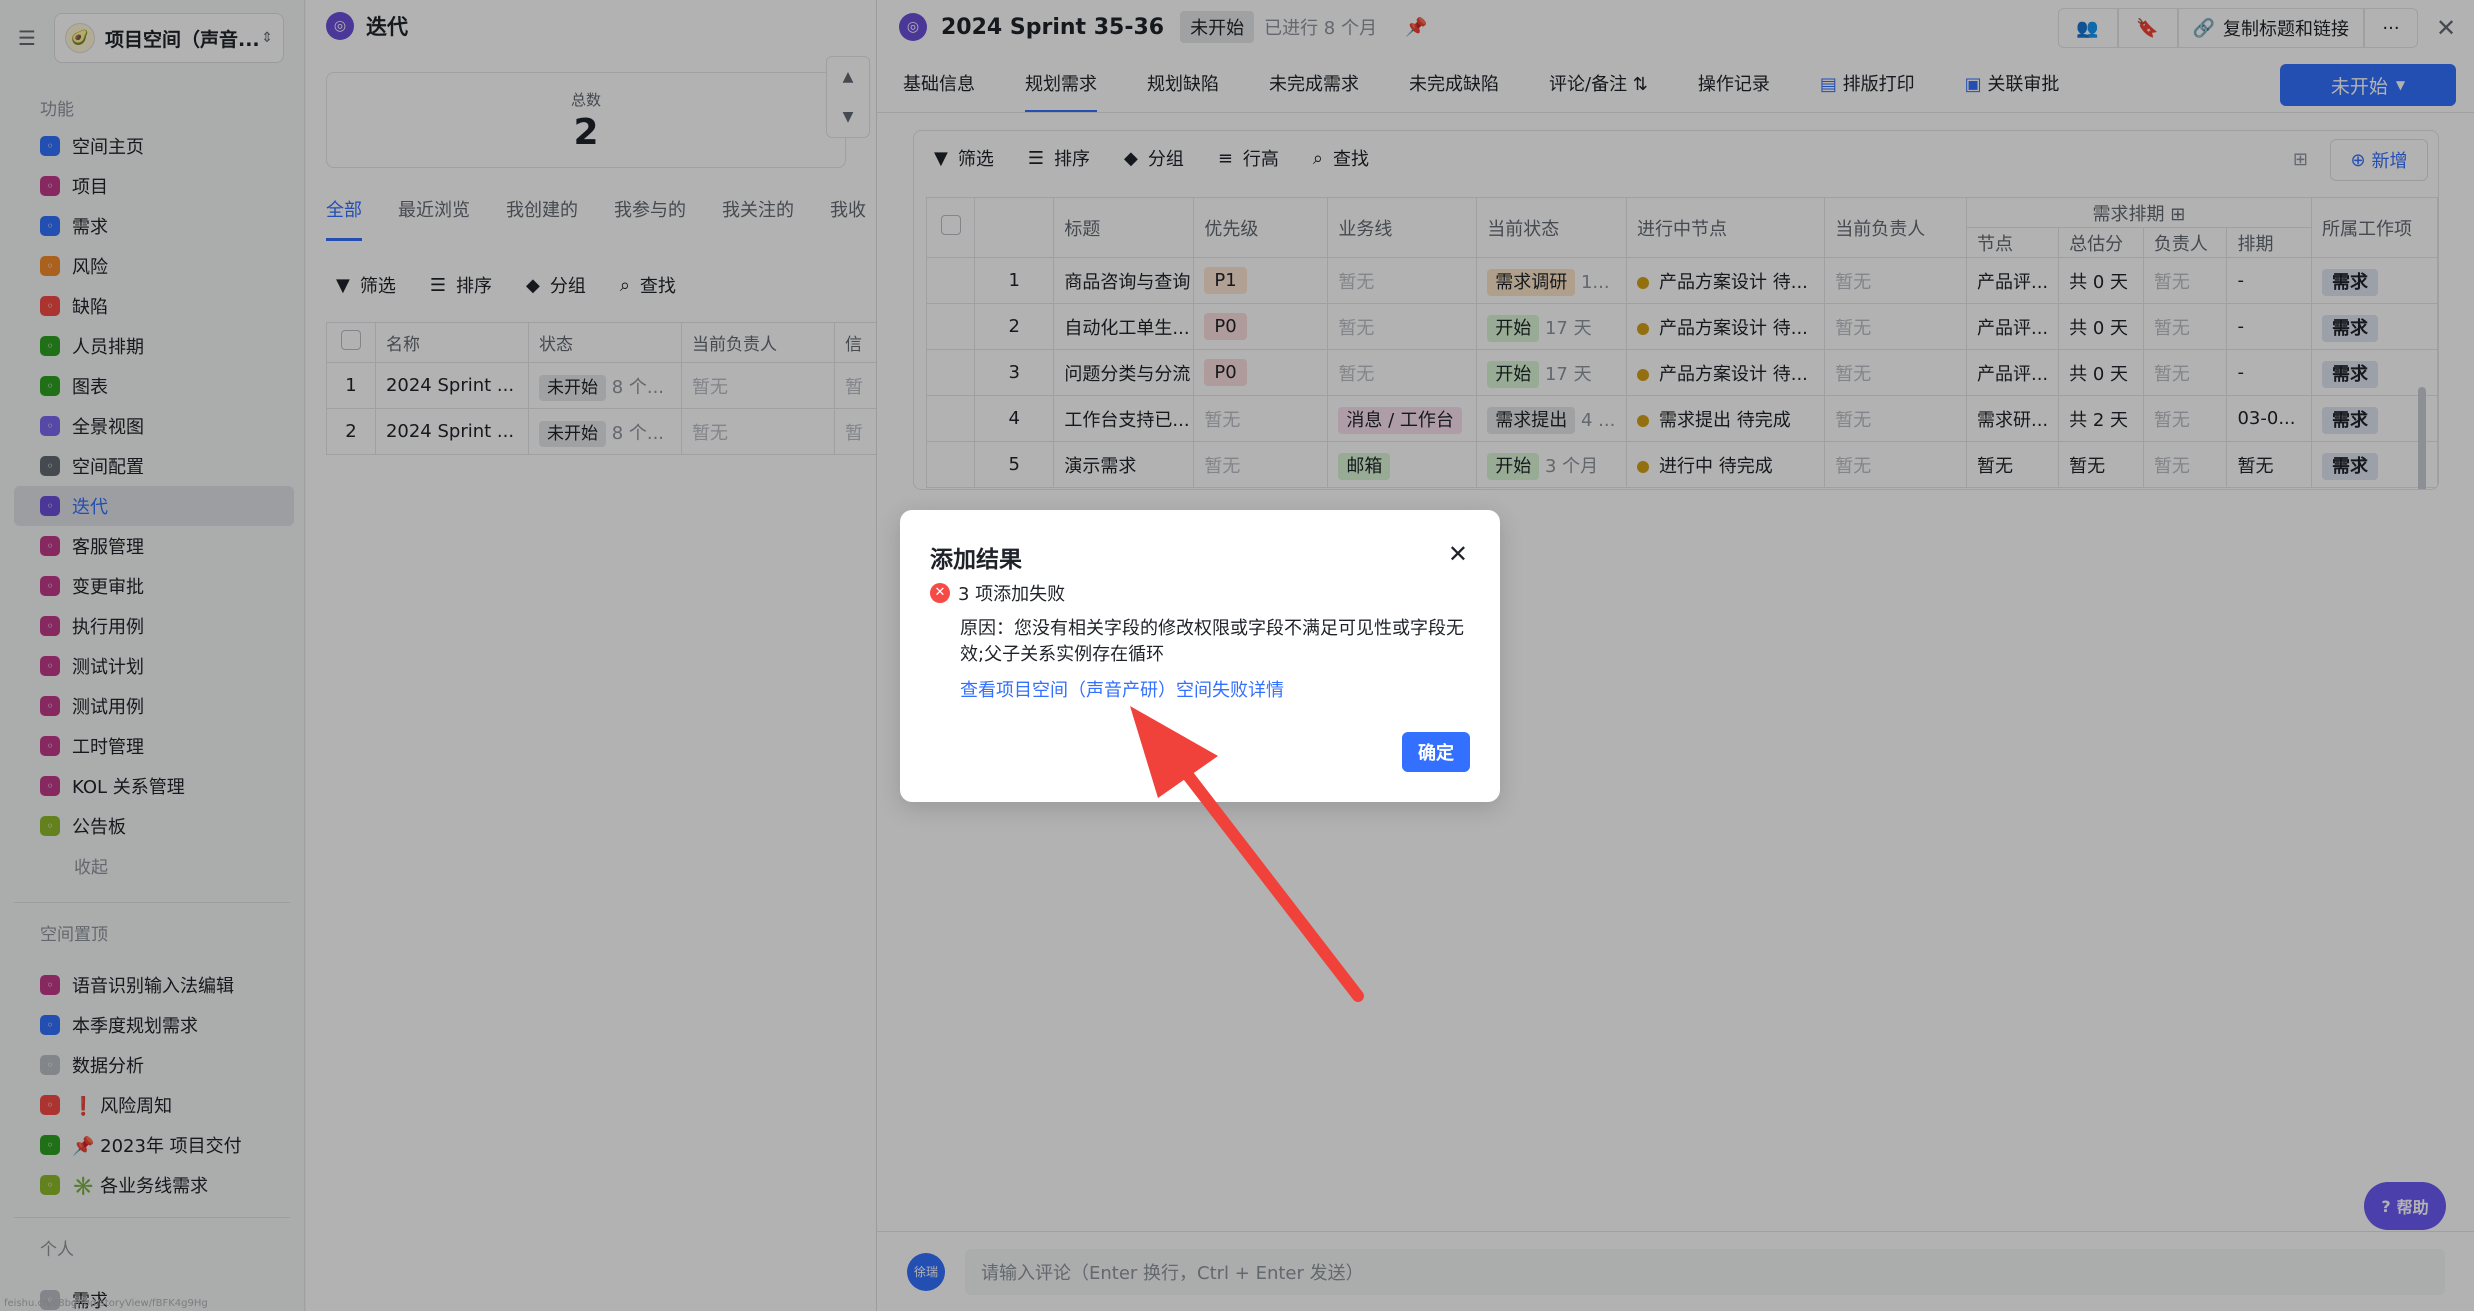  I want to click on annotation-arrow, so click(1247, 854).